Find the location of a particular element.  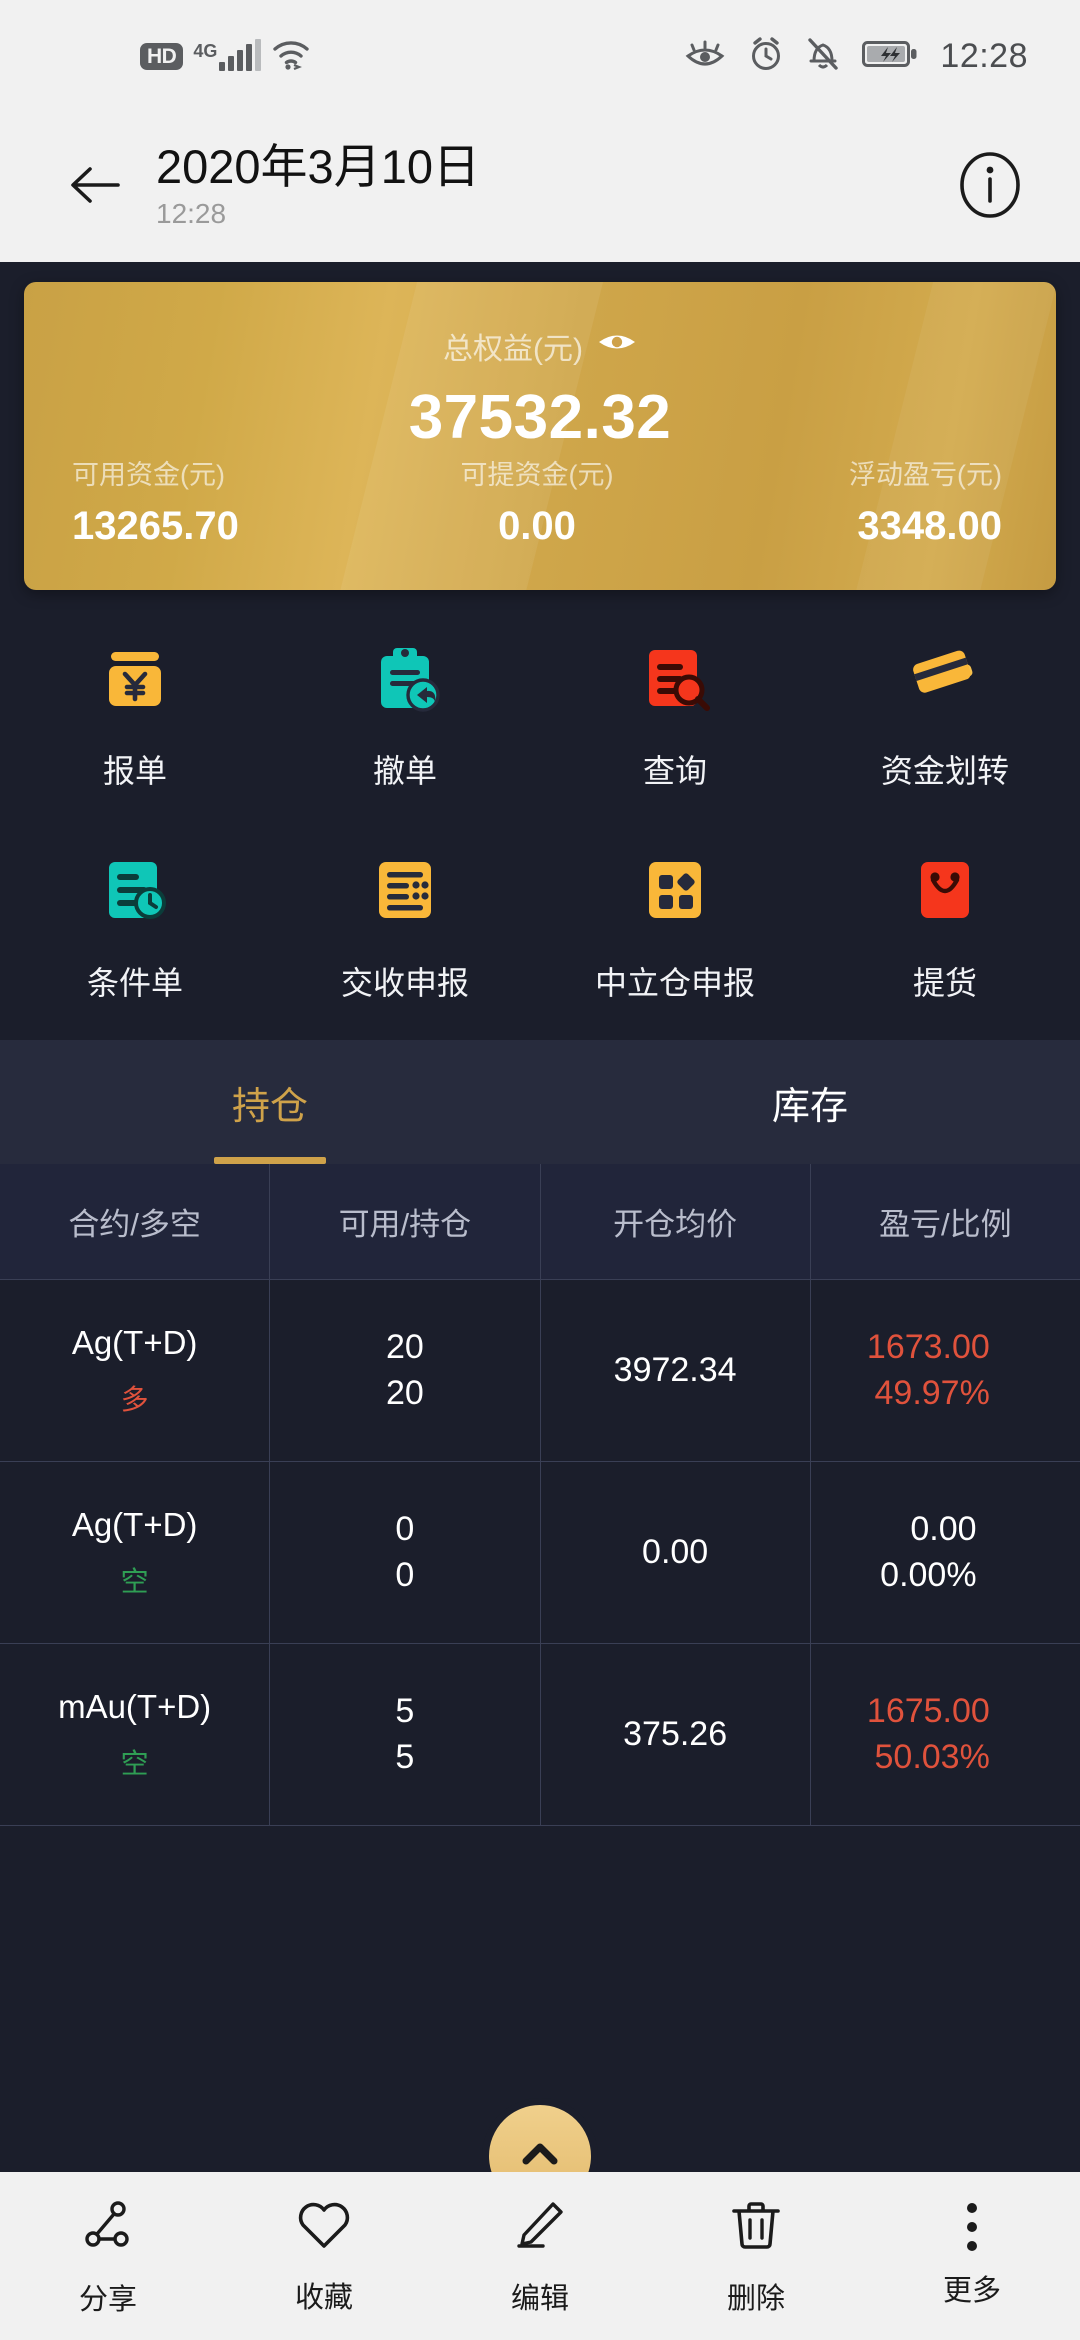

column-header-contract-side: 合约/多空 is located at coordinates (135, 1221).